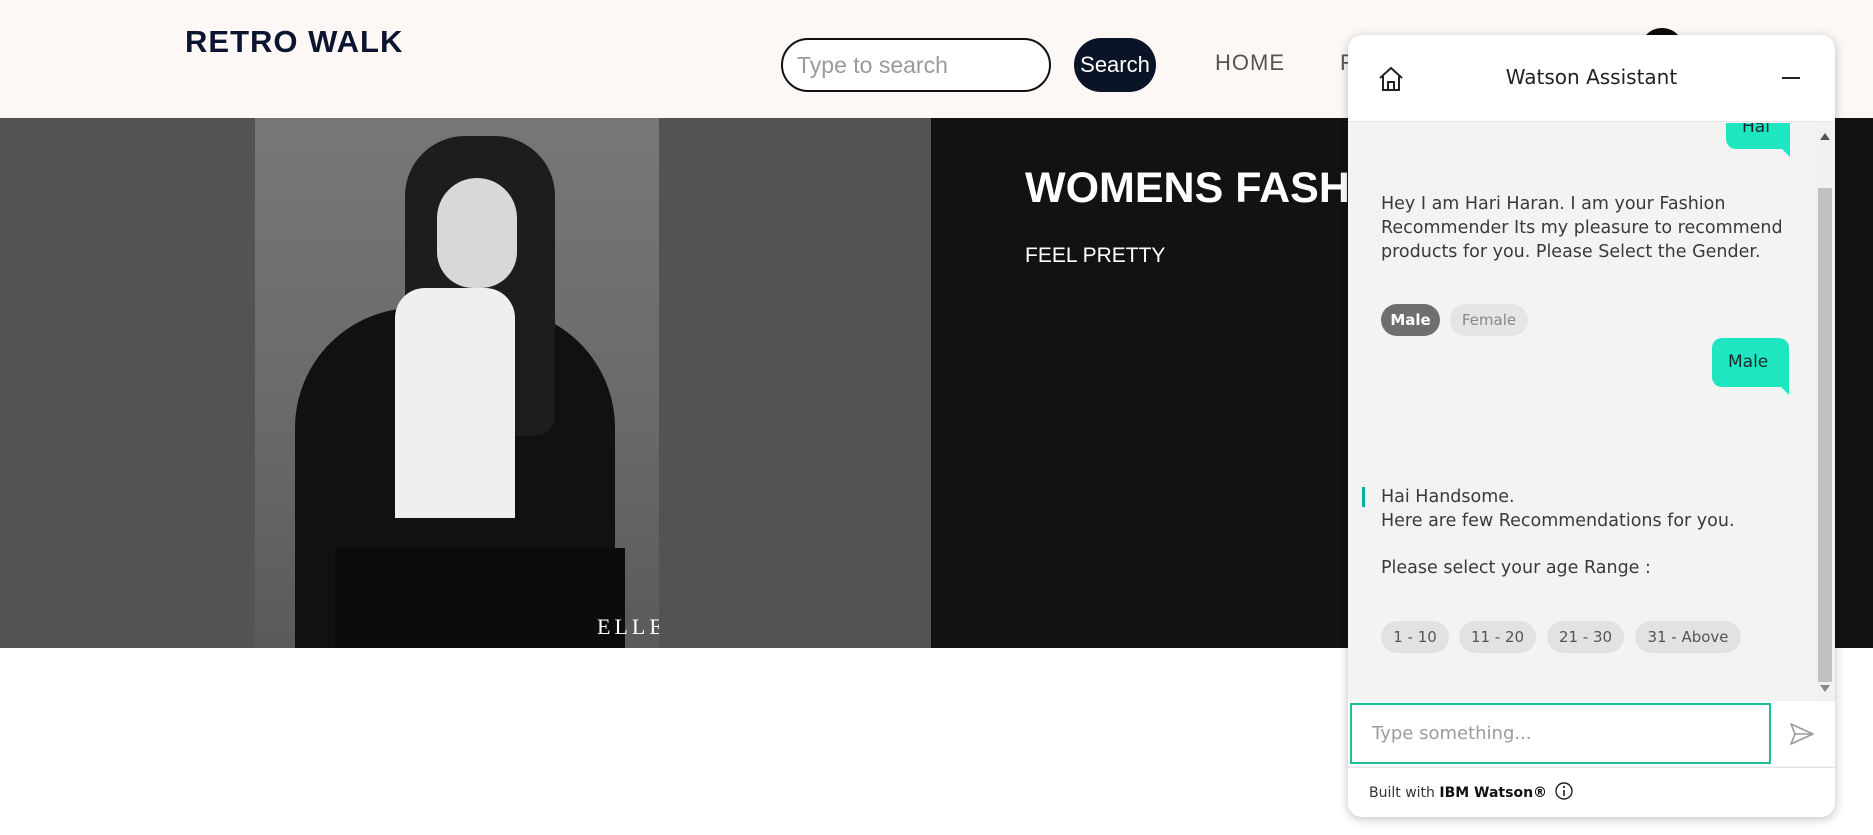  I want to click on gender-option-female: Female, so click(1489, 320).